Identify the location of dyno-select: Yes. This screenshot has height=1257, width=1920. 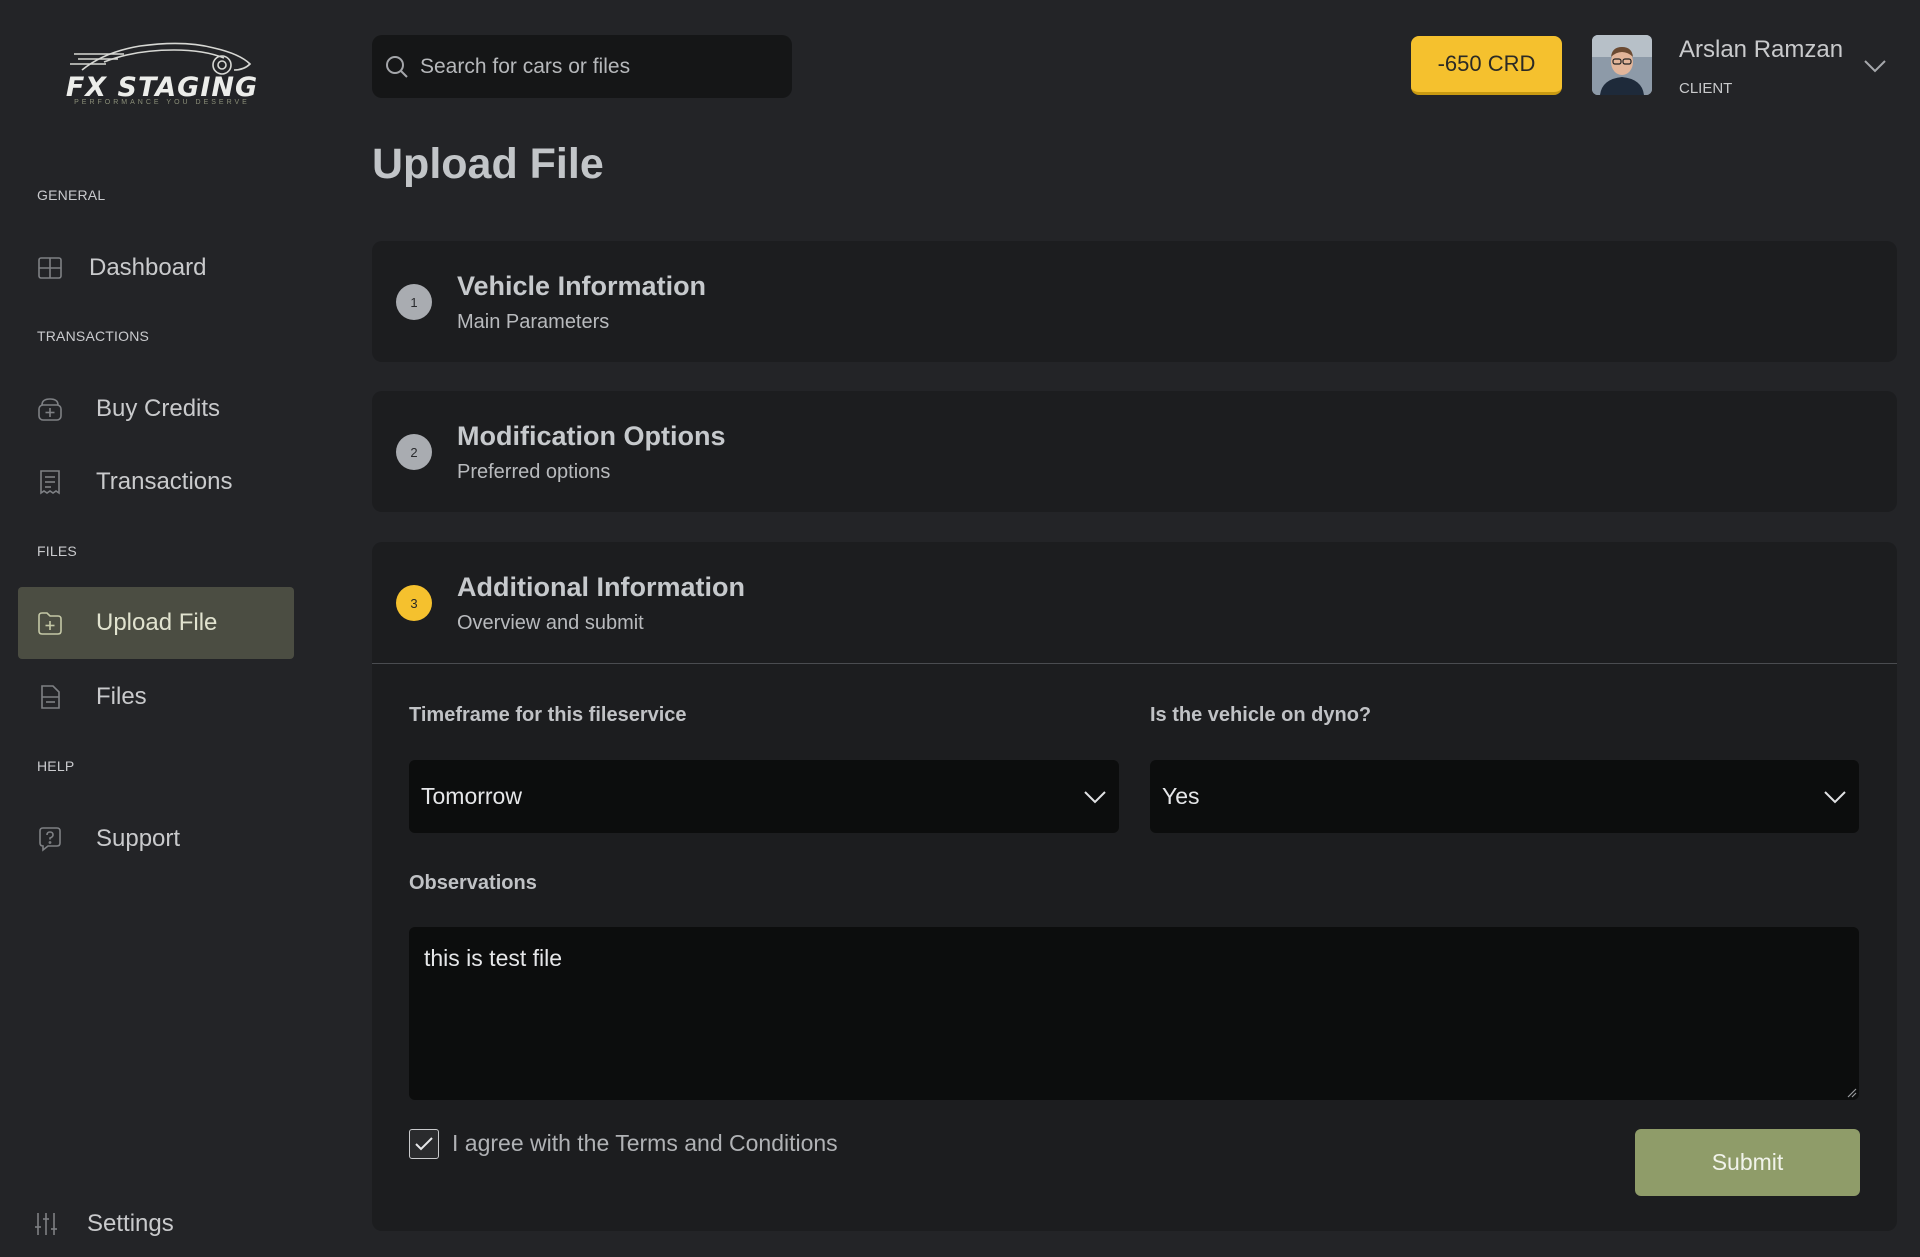
(1504, 796).